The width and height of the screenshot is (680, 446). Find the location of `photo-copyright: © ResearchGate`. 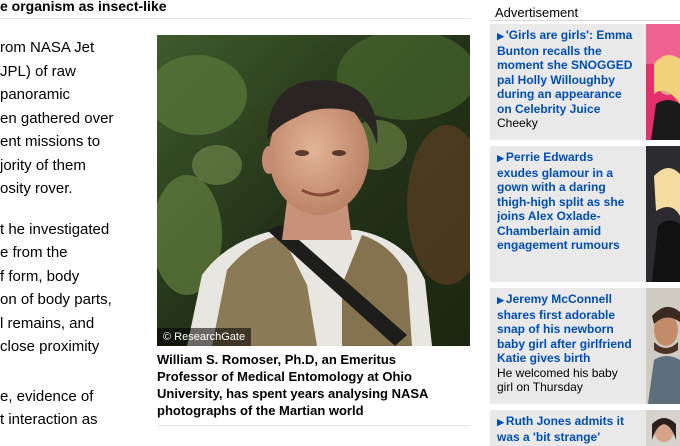

photo-copyright: © ResearchGate is located at coordinates (204, 337).